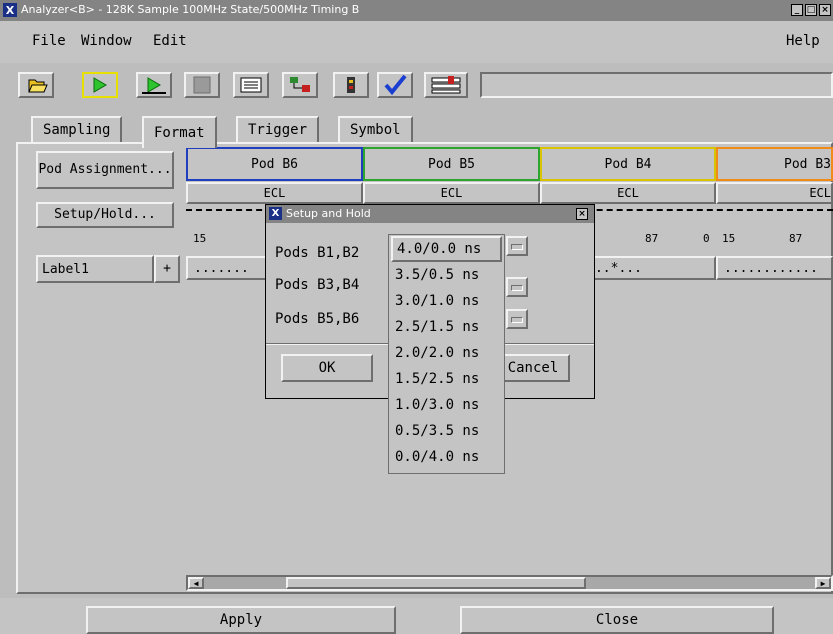 The image size is (833, 634). Describe the element at coordinates (274, 164) in the screenshot. I see `pod-b6-header: Pod B6` at that location.